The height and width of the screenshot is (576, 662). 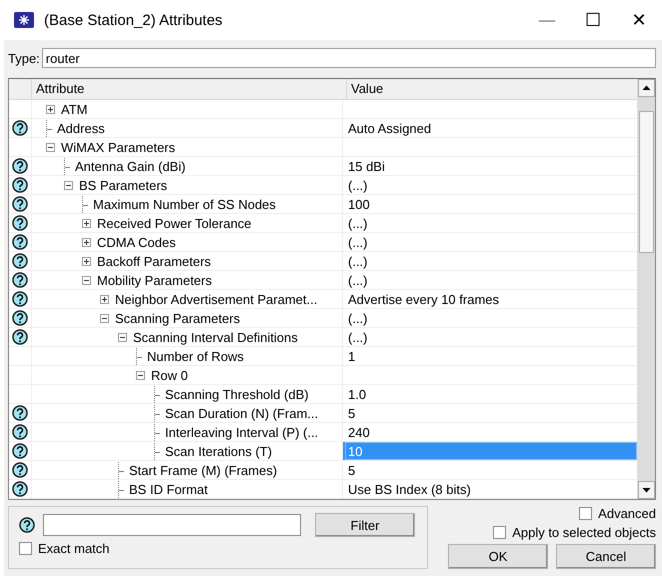 What do you see at coordinates (323, 318) in the screenshot?
I see `table-row: Scanning Parameters (...)` at bounding box center [323, 318].